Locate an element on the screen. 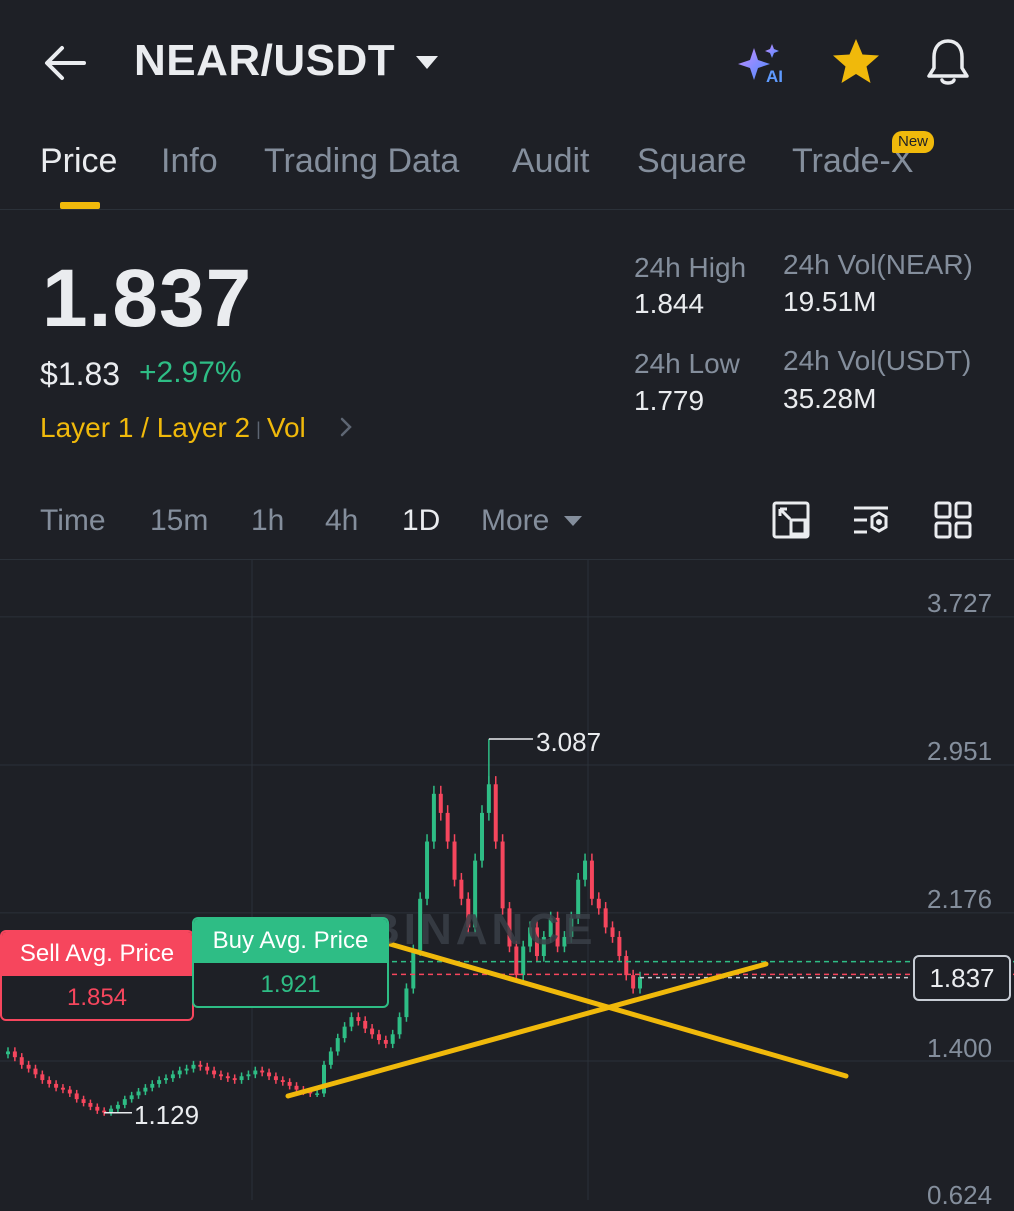 This screenshot has width=1014, height=1211. interval-15m: 15m is located at coordinates (179, 521).